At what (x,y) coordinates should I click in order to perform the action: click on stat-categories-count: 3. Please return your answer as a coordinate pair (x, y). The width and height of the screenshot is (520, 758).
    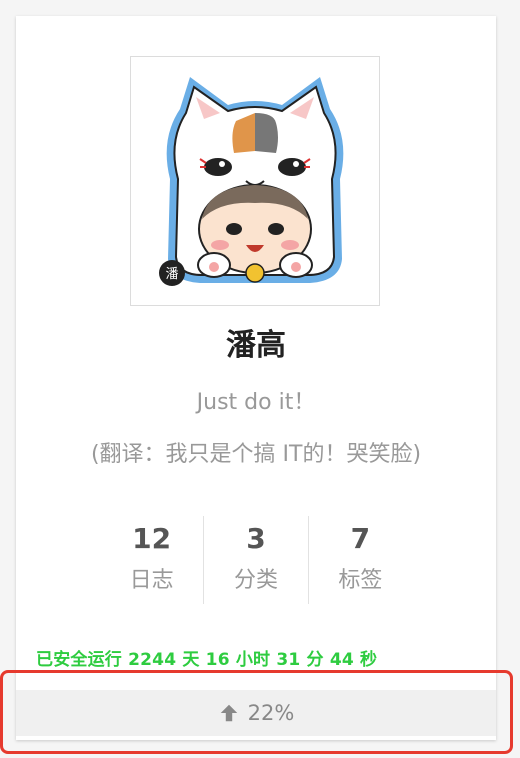
    Looking at the image, I should click on (256, 538).